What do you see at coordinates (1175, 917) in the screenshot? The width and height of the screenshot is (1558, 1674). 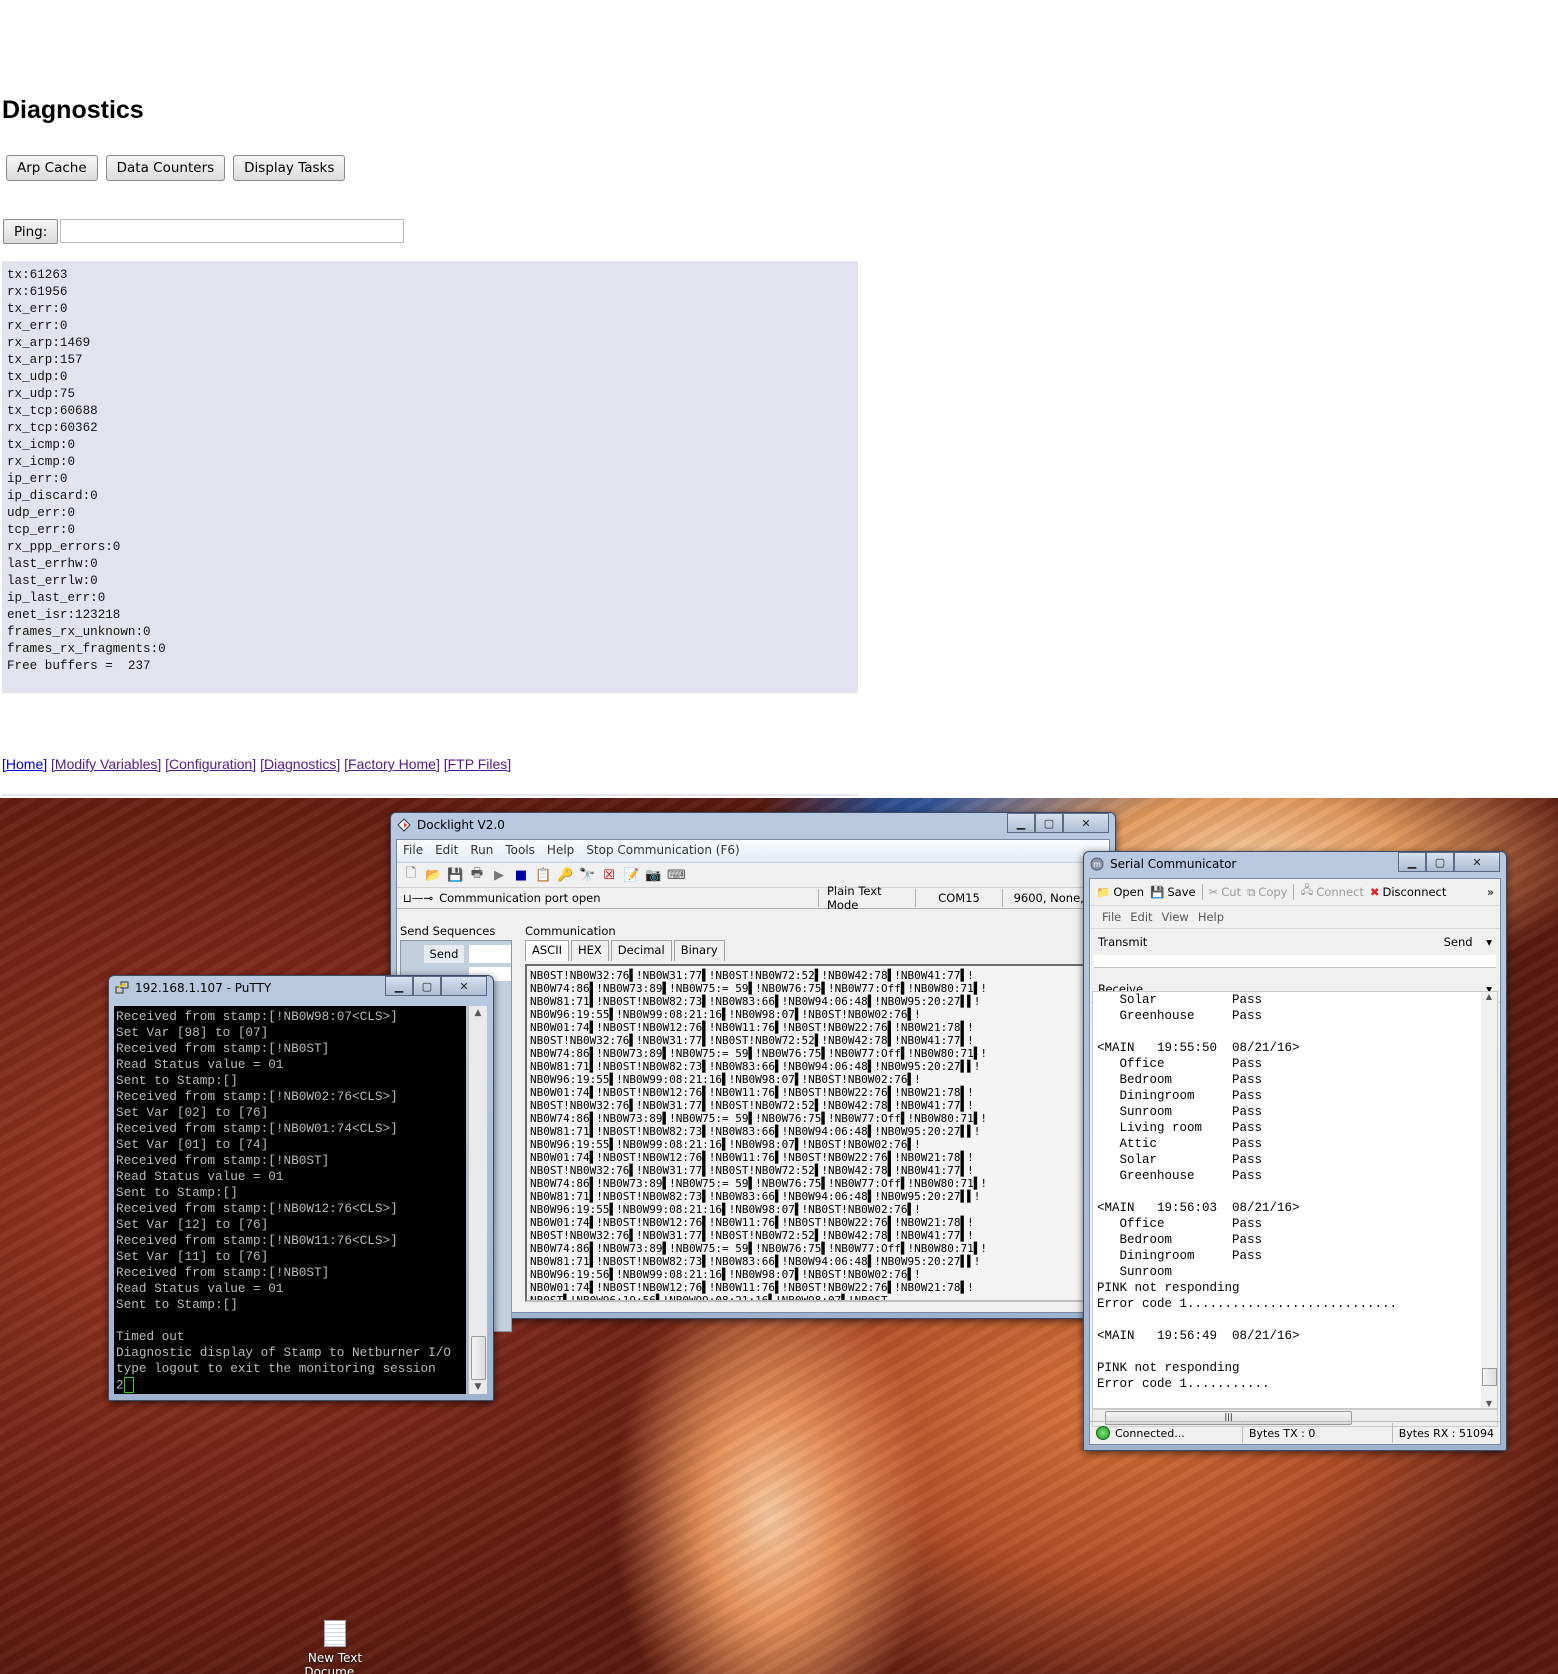 I see `menu-view: View` at bounding box center [1175, 917].